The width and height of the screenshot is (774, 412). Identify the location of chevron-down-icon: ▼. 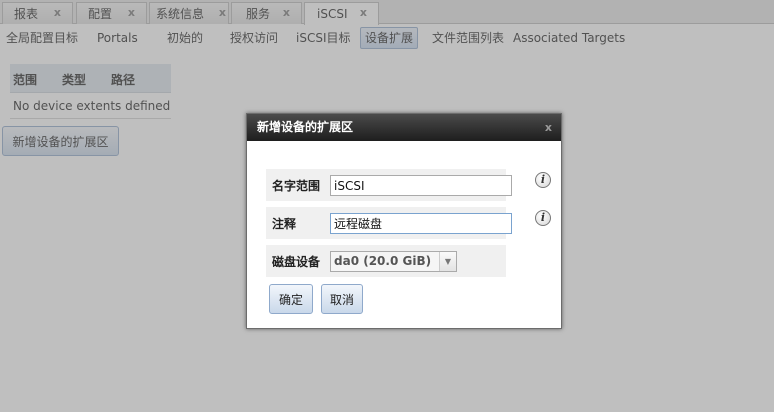
(447, 261).